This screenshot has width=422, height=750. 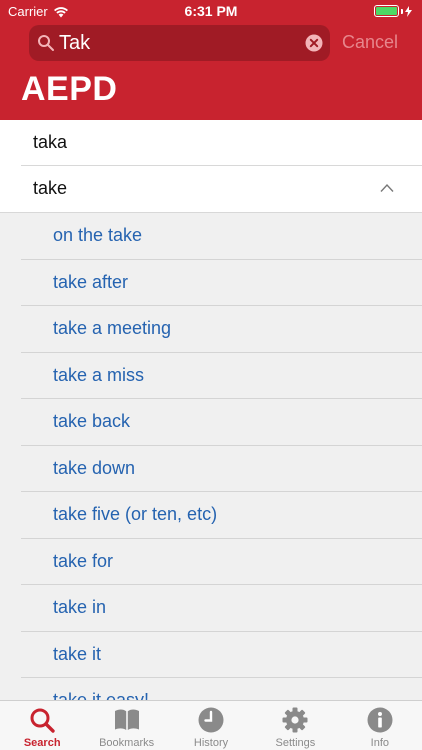 I want to click on sub-entry-label: on the take, so click(x=98, y=235).